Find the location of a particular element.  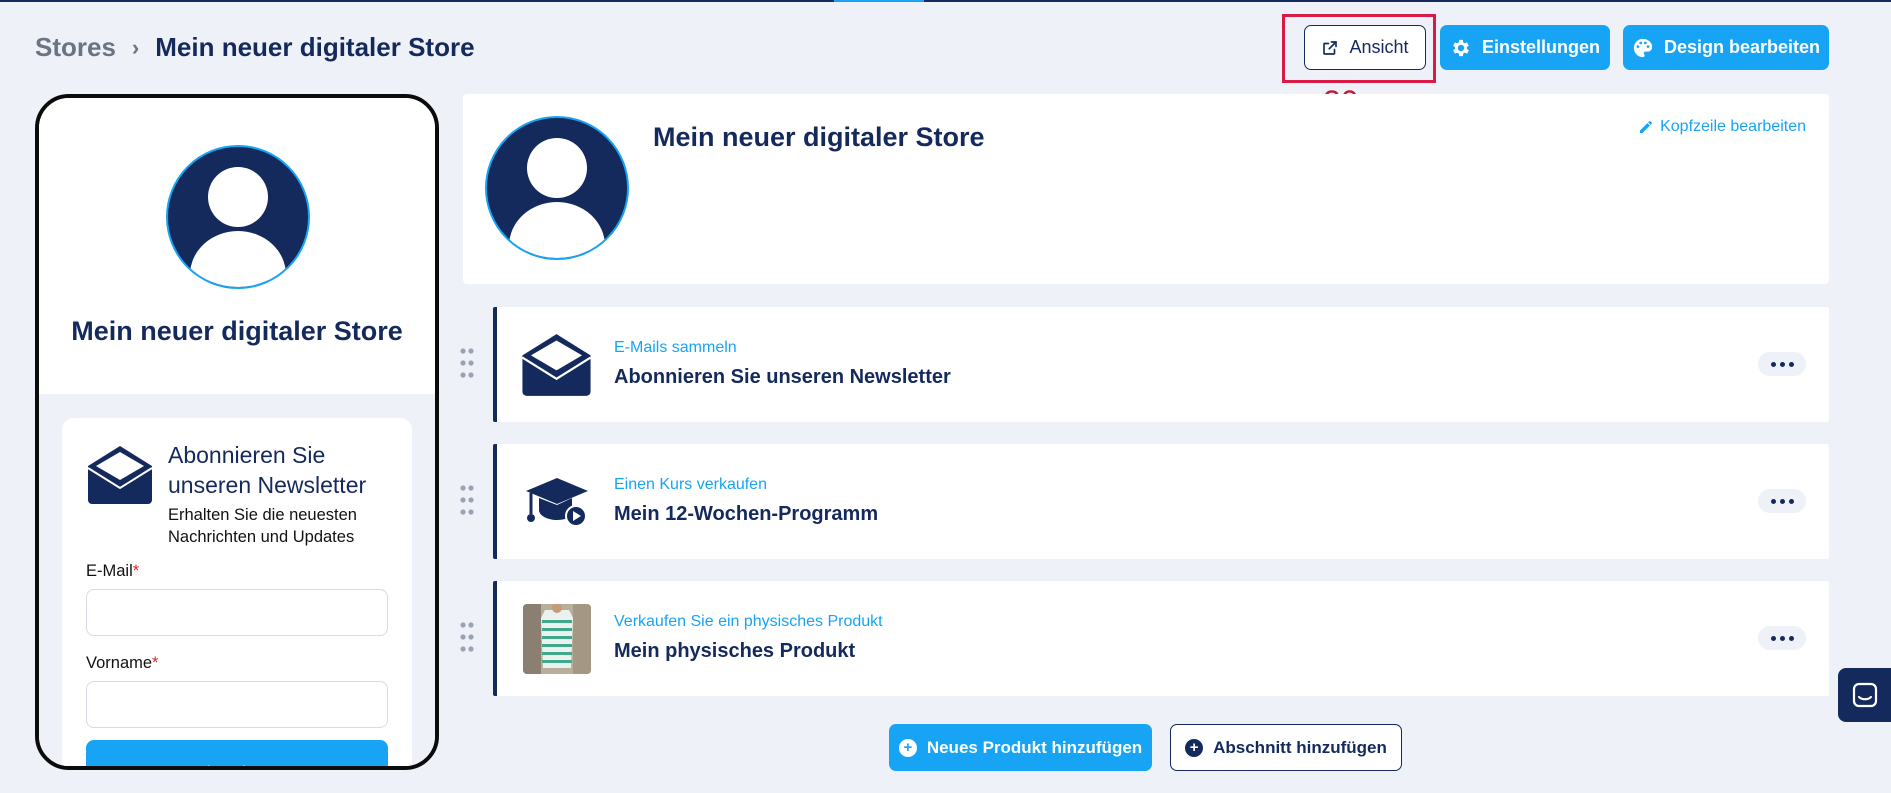

einstellungen-label: Einstellungen is located at coordinates (1540, 47).